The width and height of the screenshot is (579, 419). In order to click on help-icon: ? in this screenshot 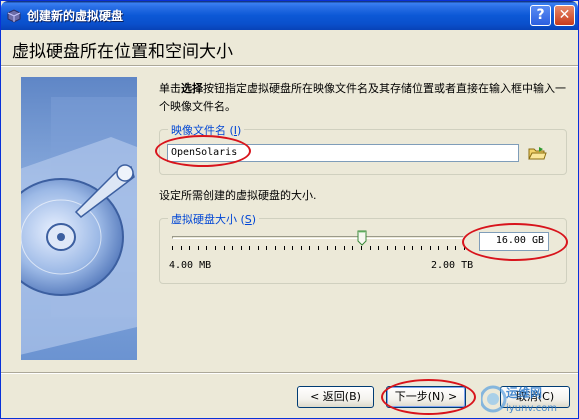, I will do `click(540, 15)`.